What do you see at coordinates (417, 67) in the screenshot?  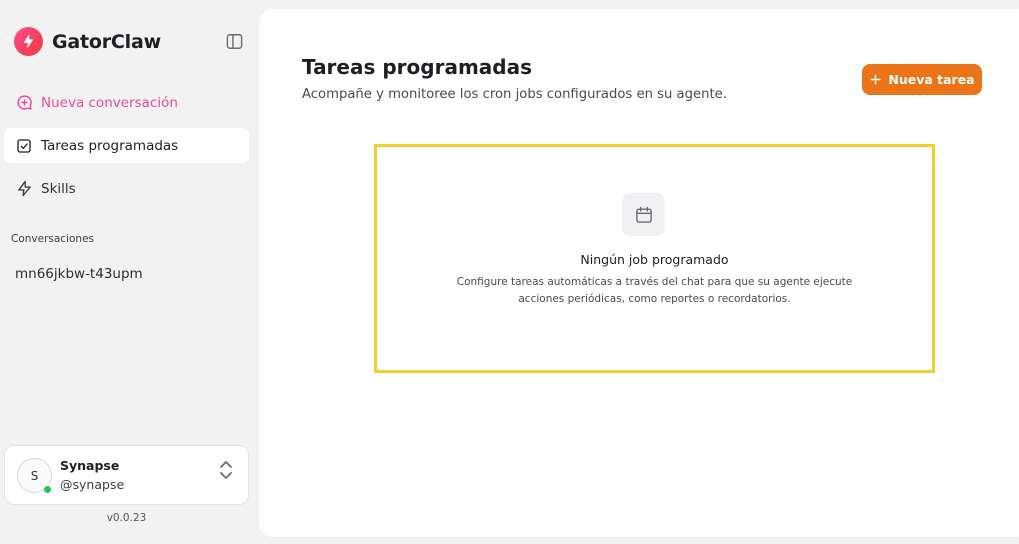 I see `page-title: Tareas programadas` at bounding box center [417, 67].